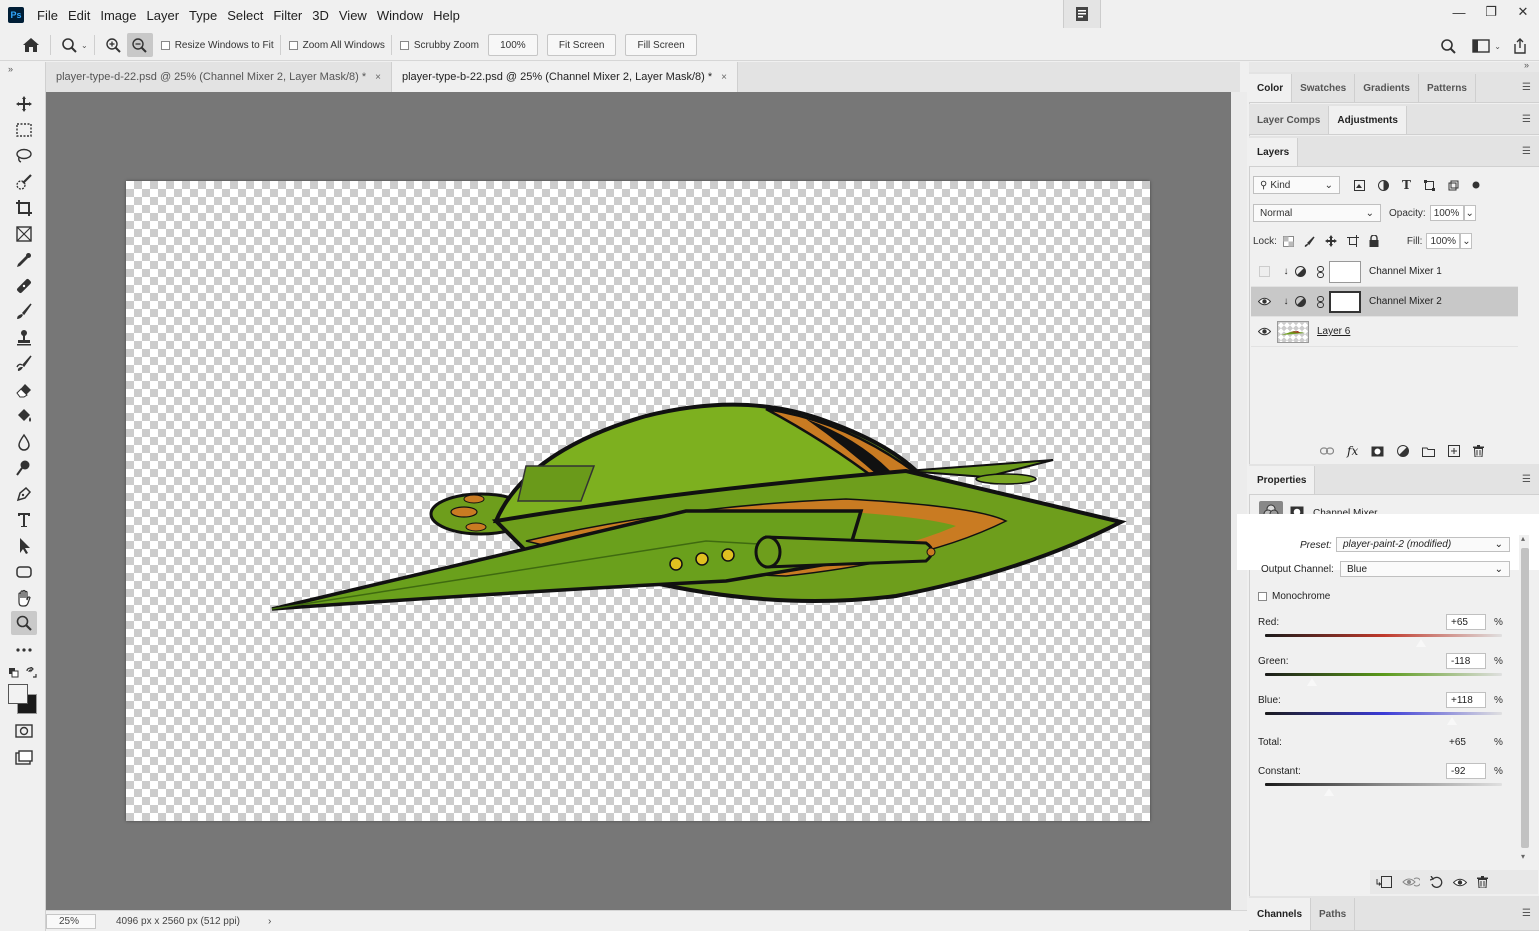 The image size is (1539, 931). I want to click on close-icon: ×, so click(378, 77).